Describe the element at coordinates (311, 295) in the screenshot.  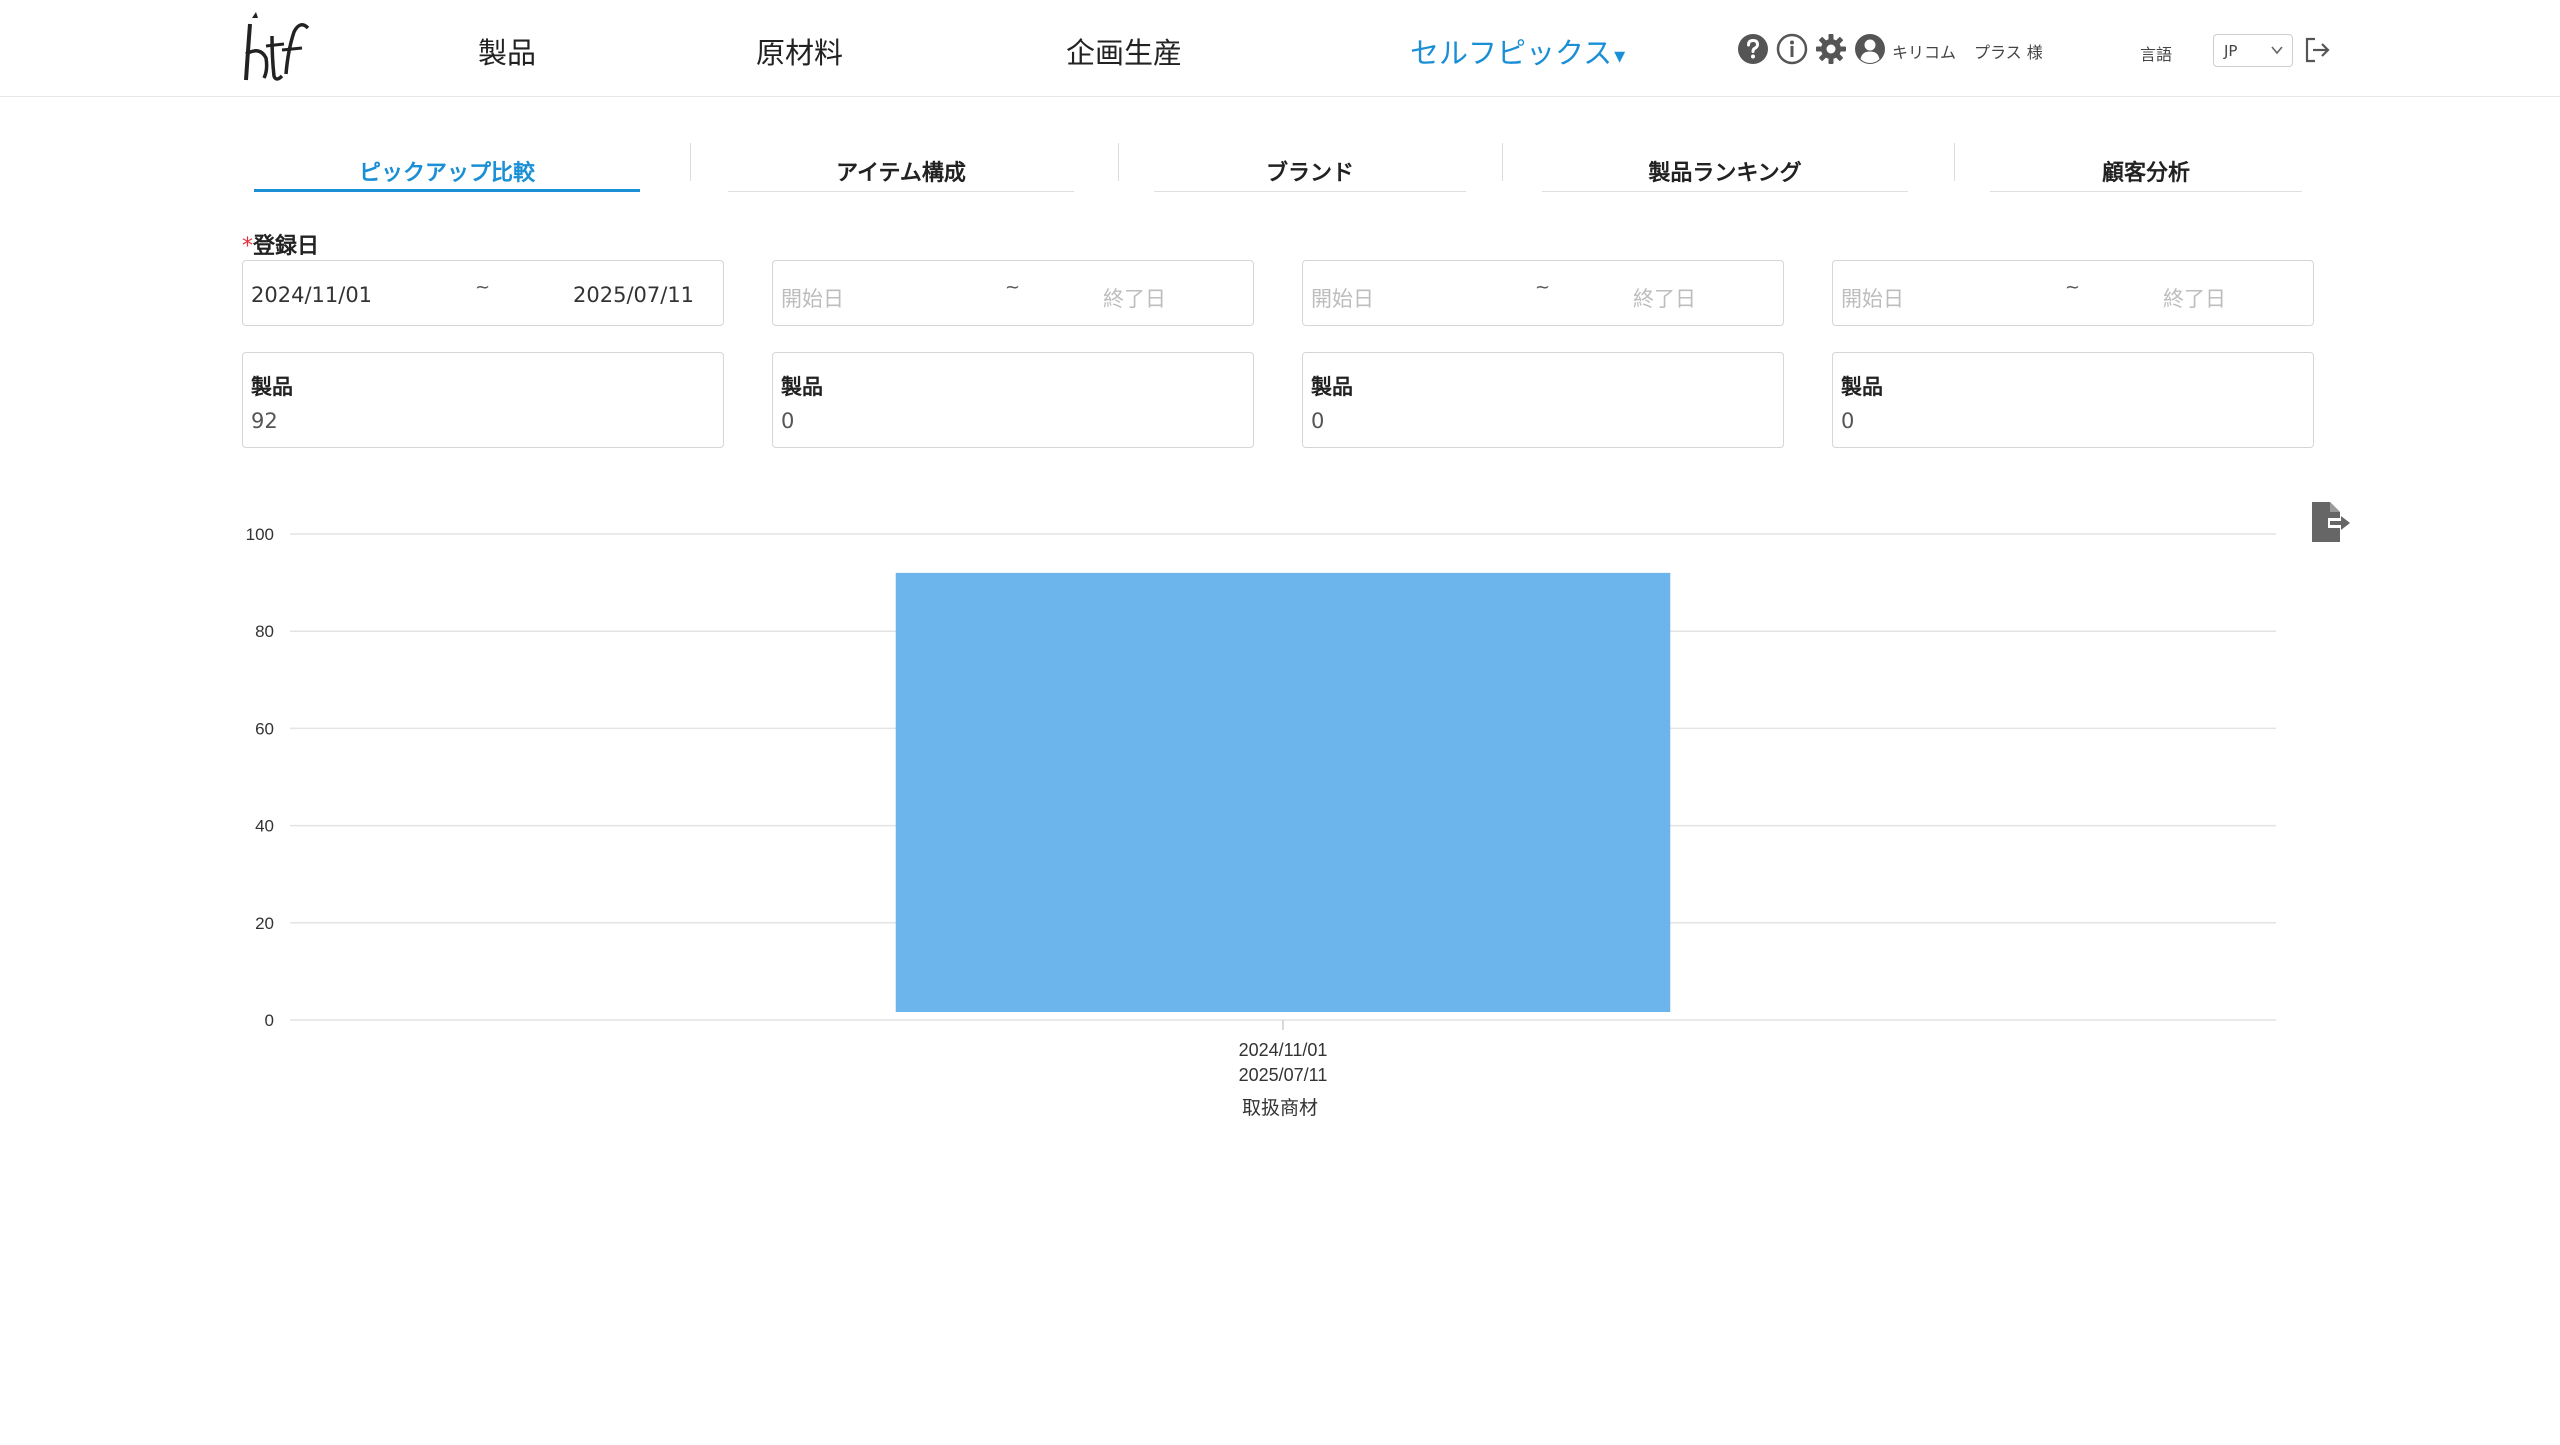
I see `start-date-field: 2024/11/01` at that location.